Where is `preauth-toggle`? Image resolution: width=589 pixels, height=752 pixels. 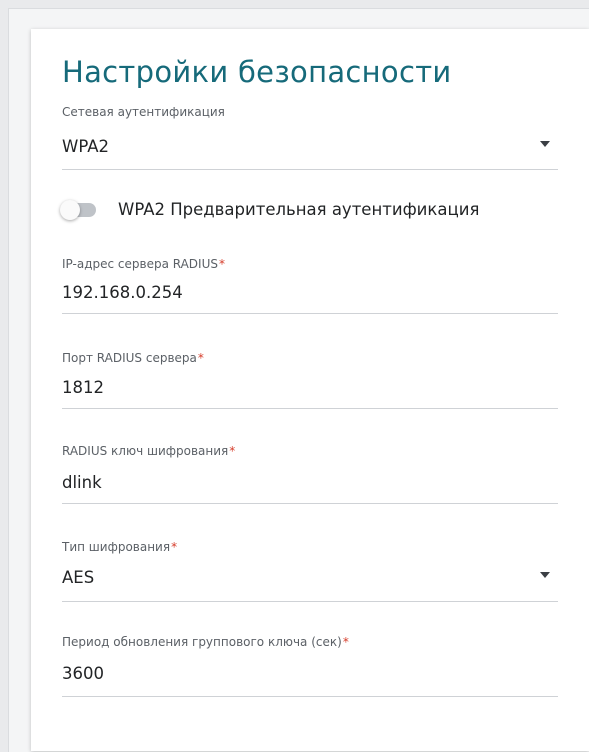 preauth-toggle is located at coordinates (78, 210).